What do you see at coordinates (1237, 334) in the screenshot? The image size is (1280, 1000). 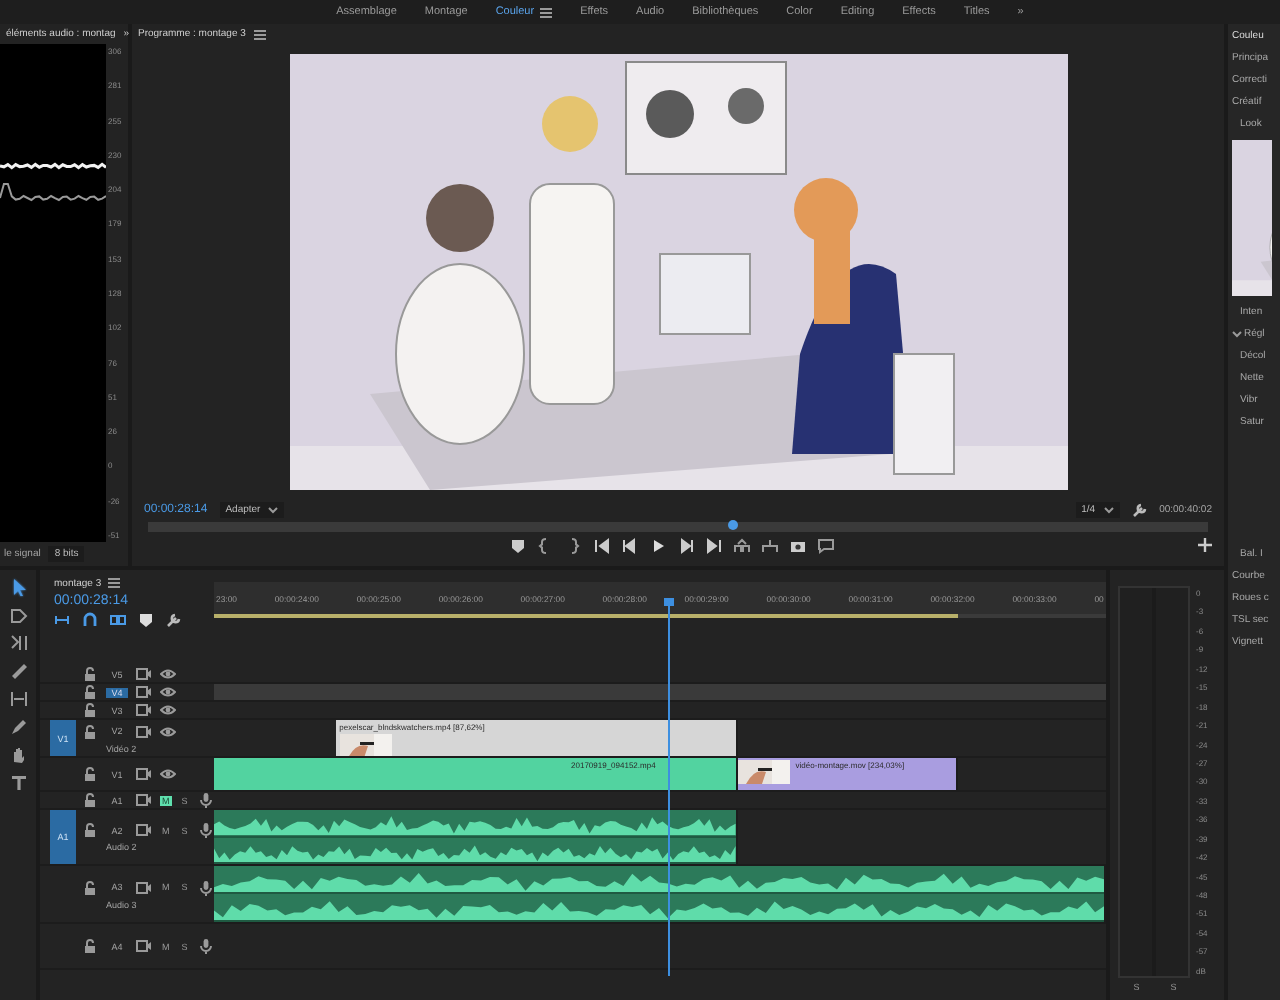 I see `chevron-icon` at bounding box center [1237, 334].